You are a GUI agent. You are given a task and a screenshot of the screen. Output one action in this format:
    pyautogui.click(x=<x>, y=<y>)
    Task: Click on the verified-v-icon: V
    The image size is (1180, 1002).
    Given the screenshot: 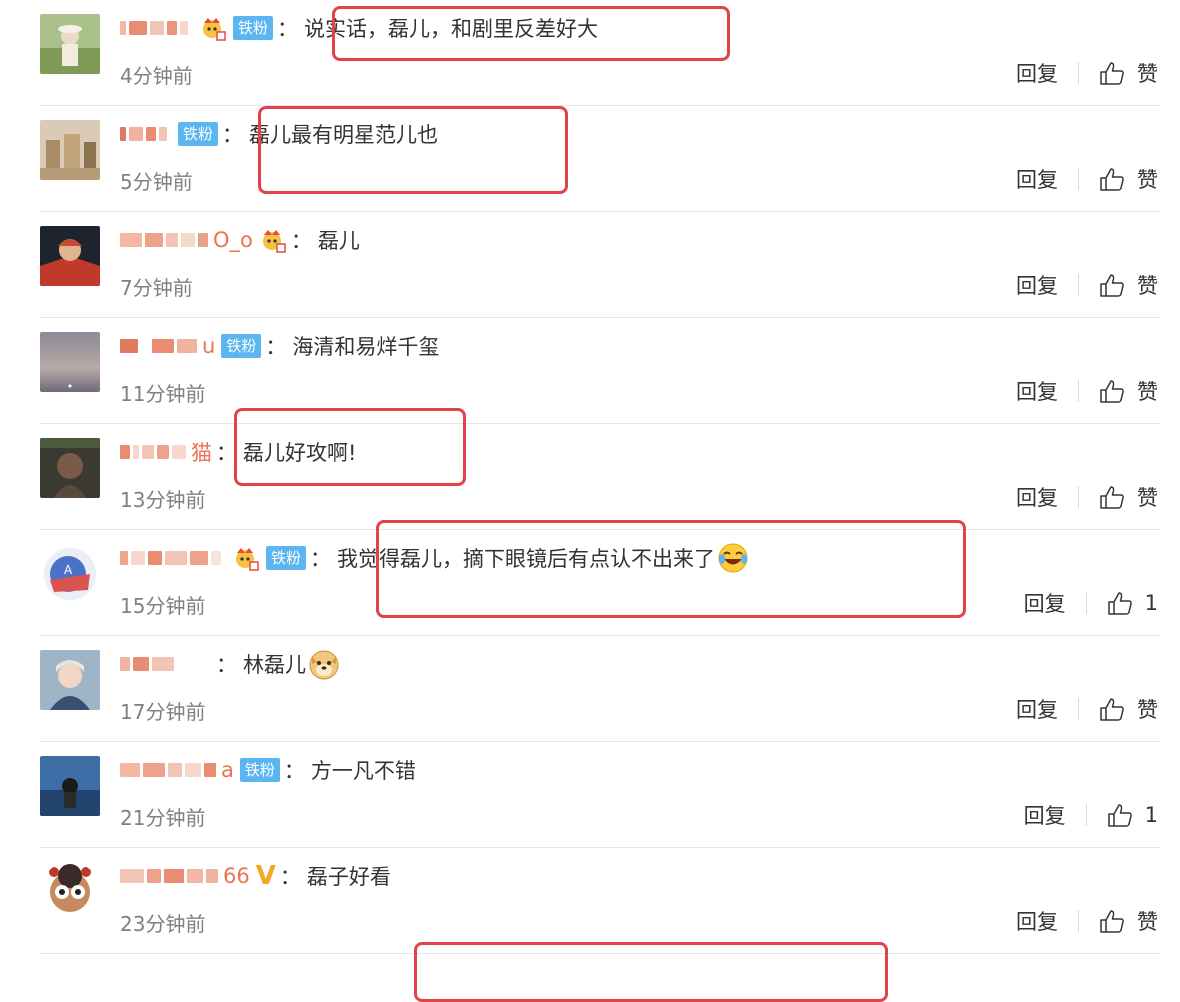 What is the action you would take?
    pyautogui.click(x=266, y=876)
    